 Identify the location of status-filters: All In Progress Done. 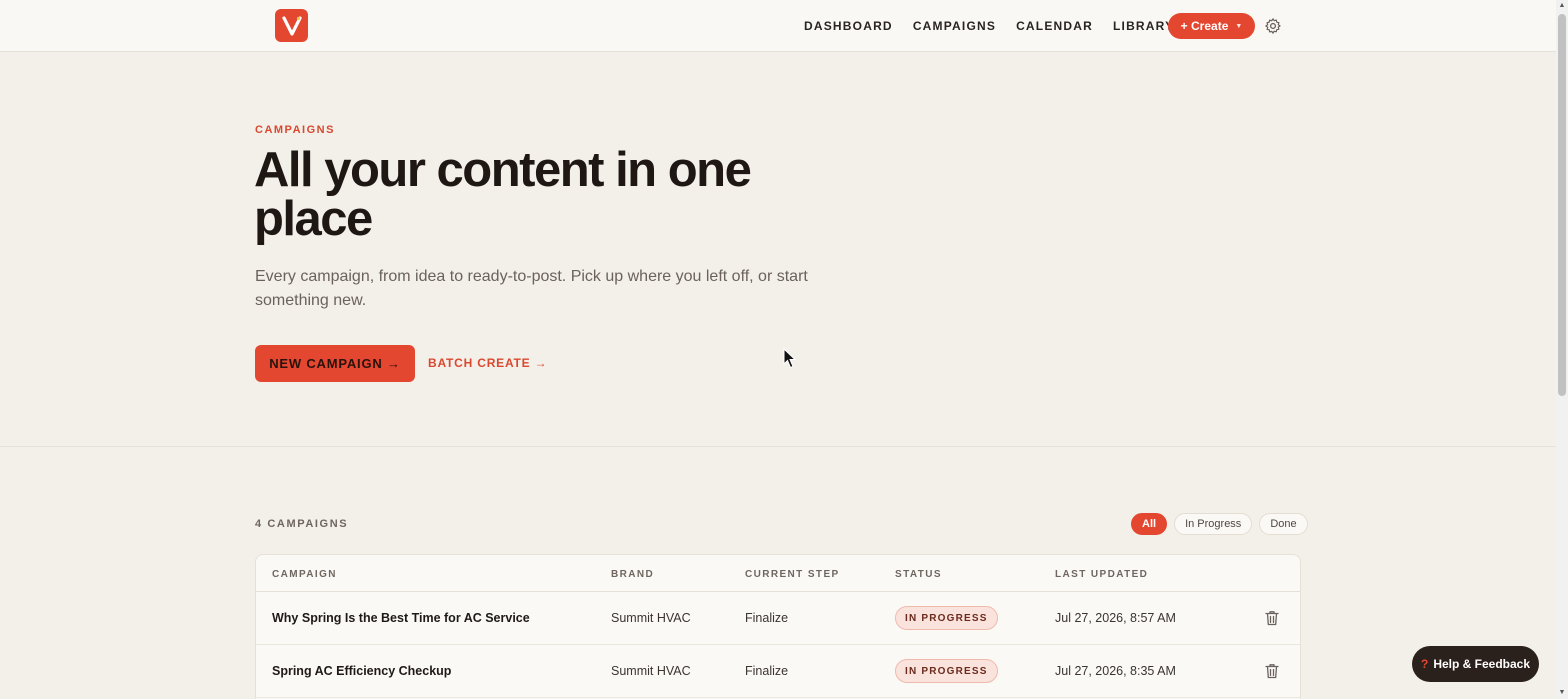
(1219, 524).